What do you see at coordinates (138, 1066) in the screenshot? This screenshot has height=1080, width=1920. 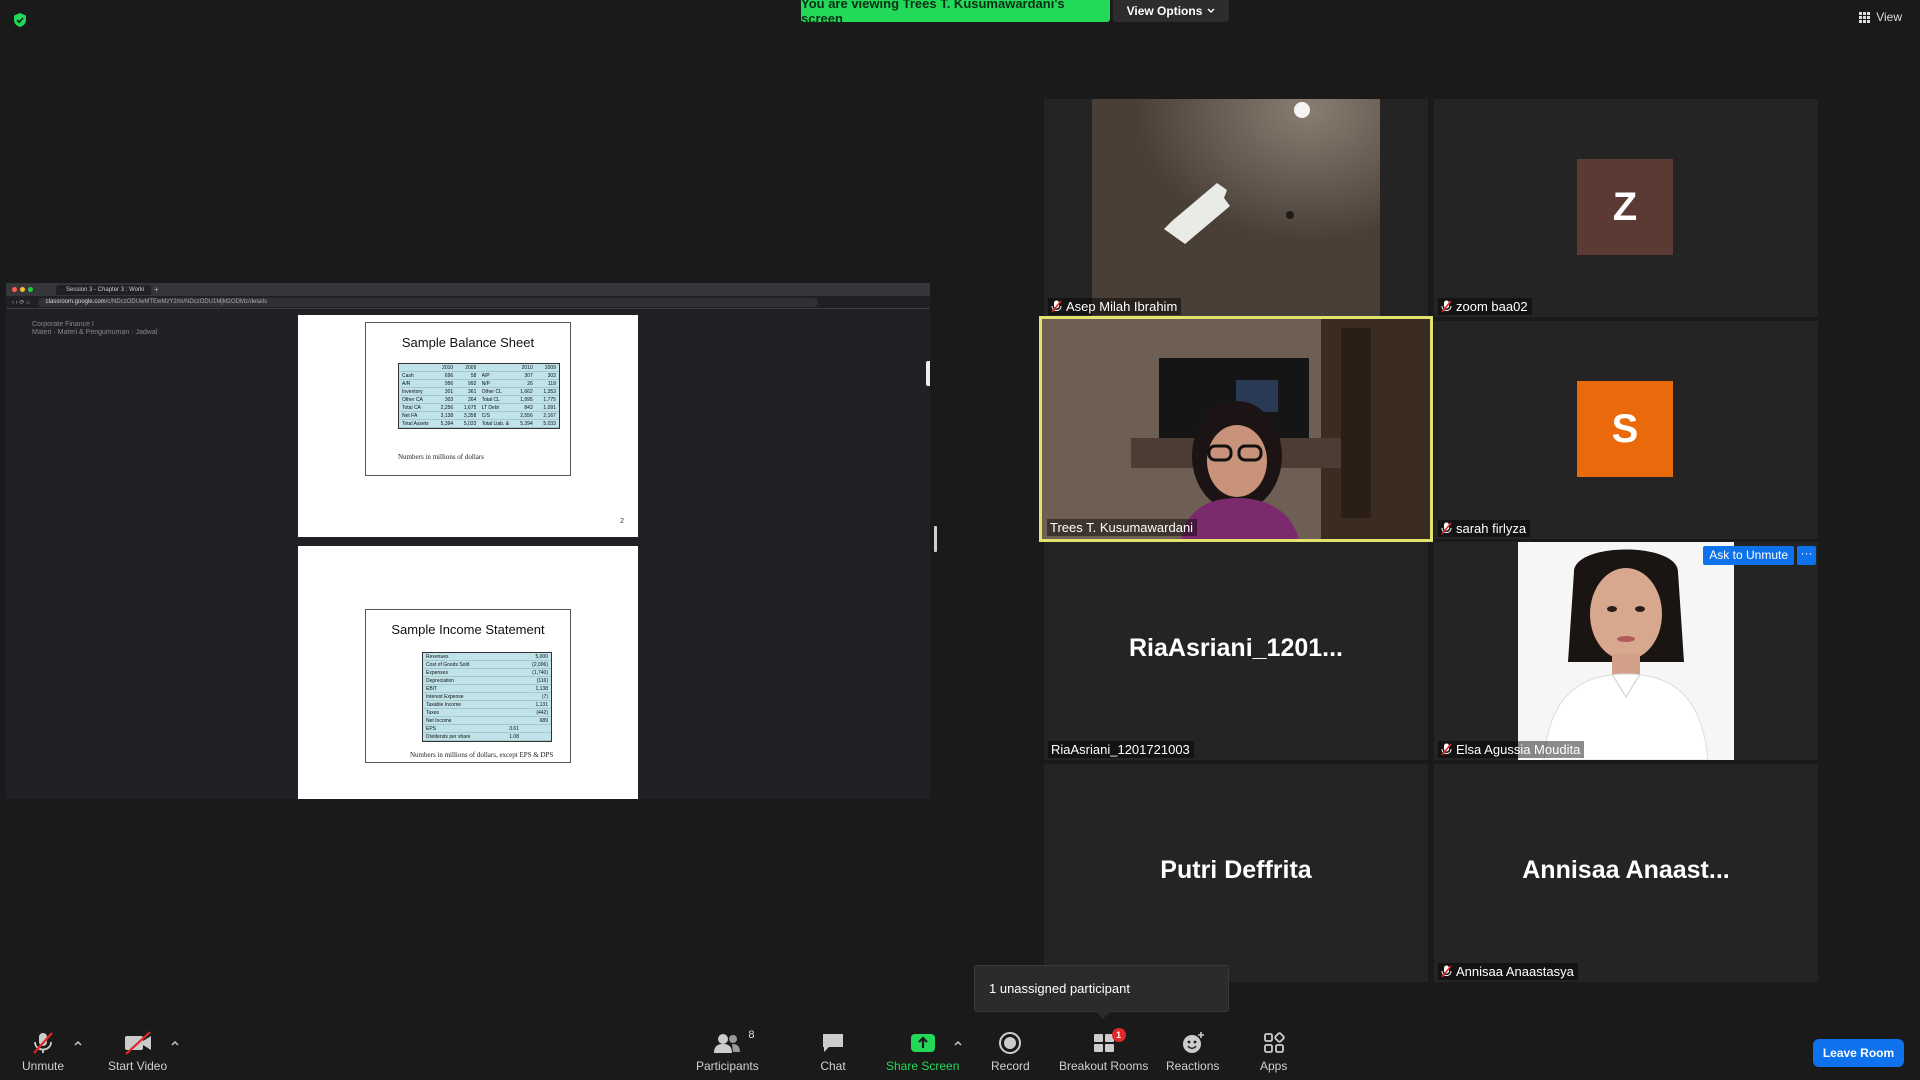 I see `start-video-label: Start Video` at bounding box center [138, 1066].